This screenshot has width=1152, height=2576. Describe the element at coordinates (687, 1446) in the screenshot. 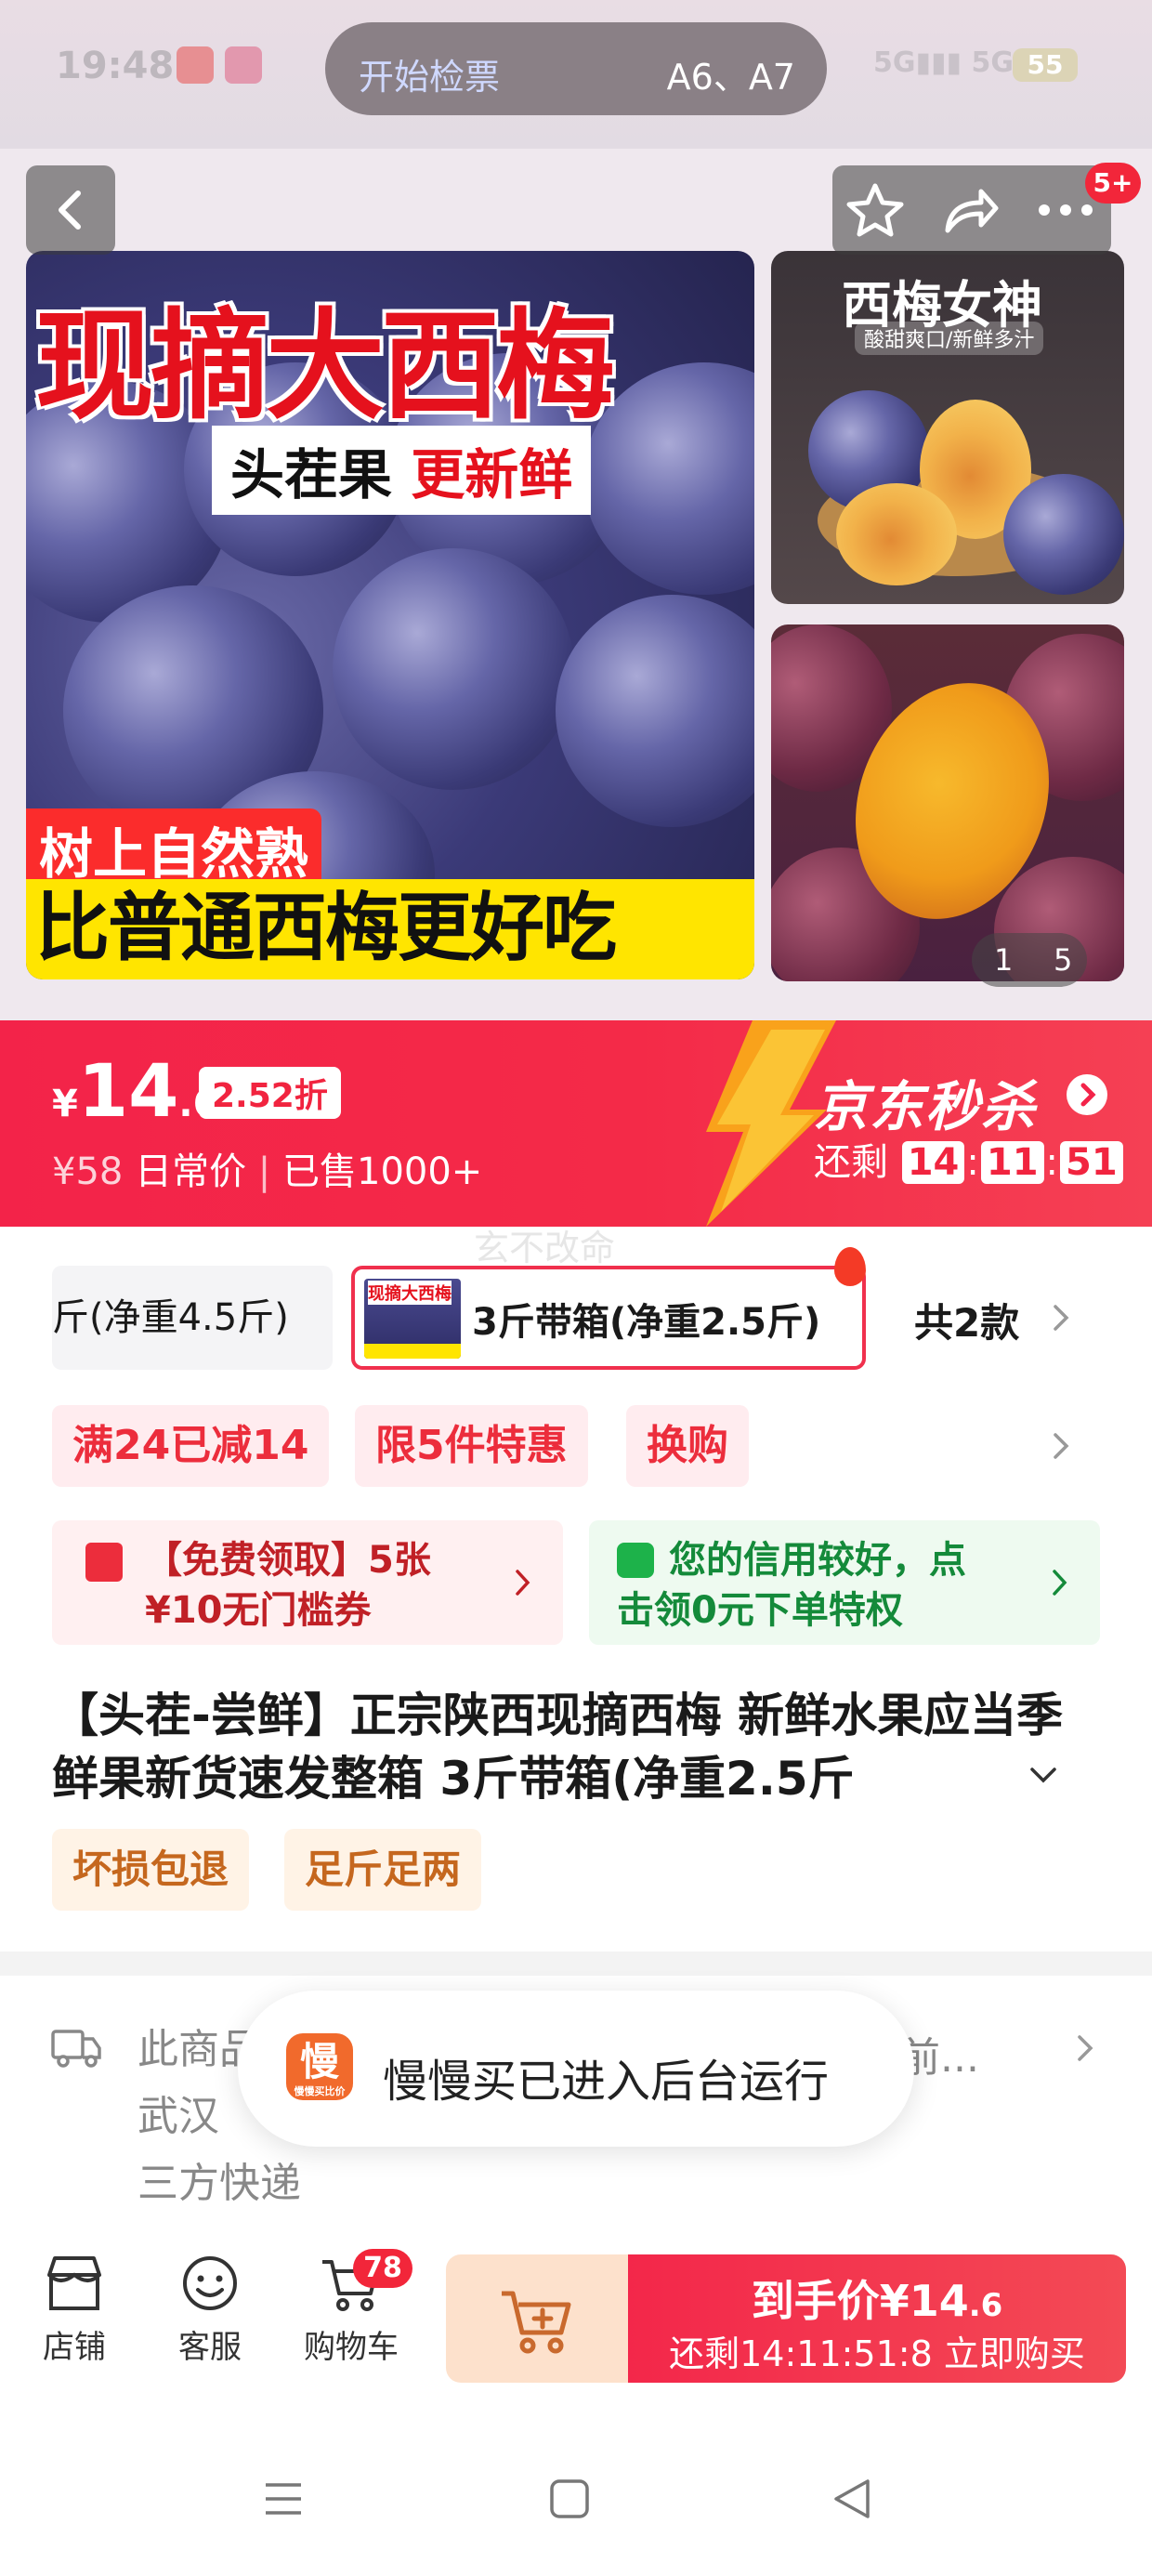

I see `promo-tag-3: 换购` at that location.